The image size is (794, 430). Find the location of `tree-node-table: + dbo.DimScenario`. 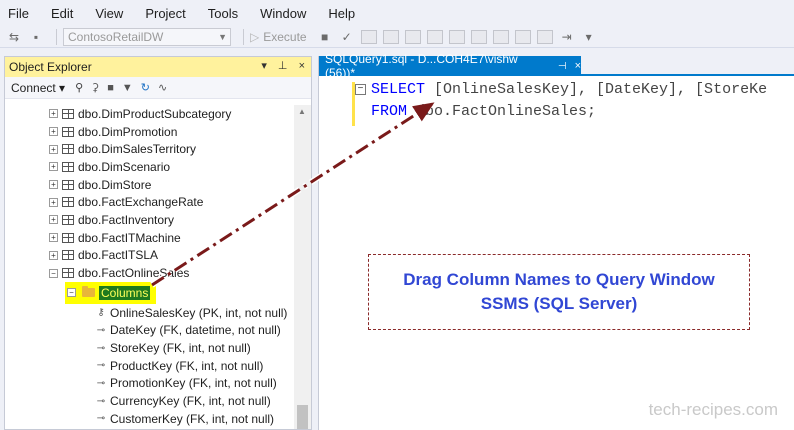

tree-node-table: + dbo.DimScenario is located at coordinates (150, 167).